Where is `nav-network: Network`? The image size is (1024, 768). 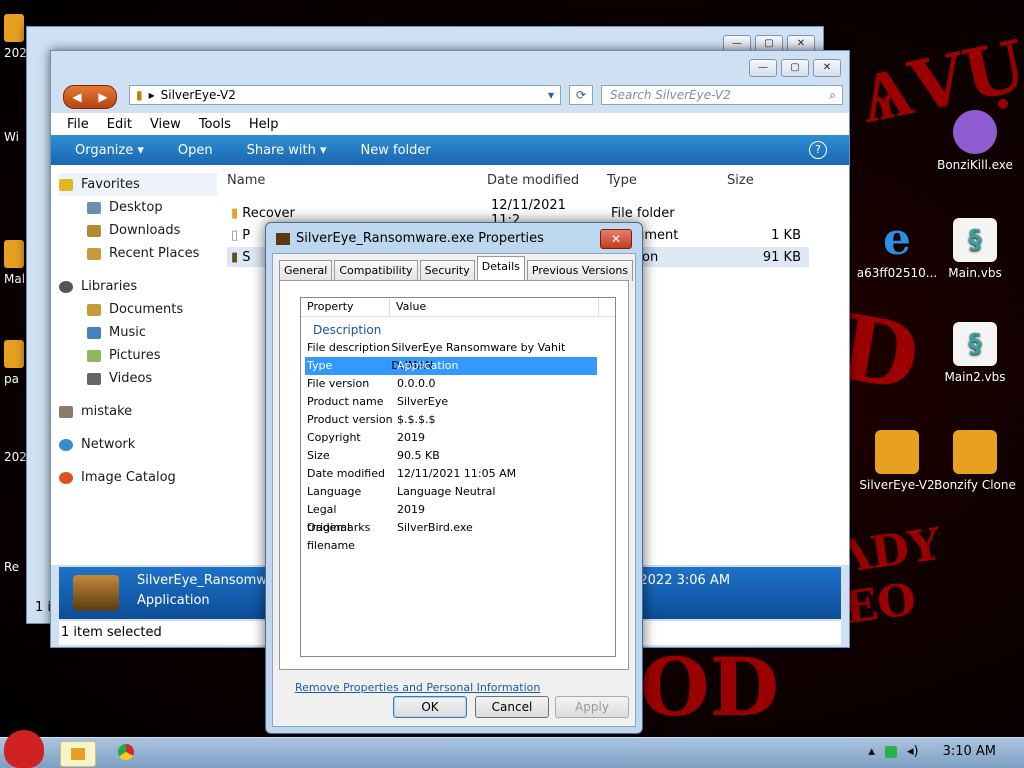 nav-network: Network is located at coordinates (138, 444).